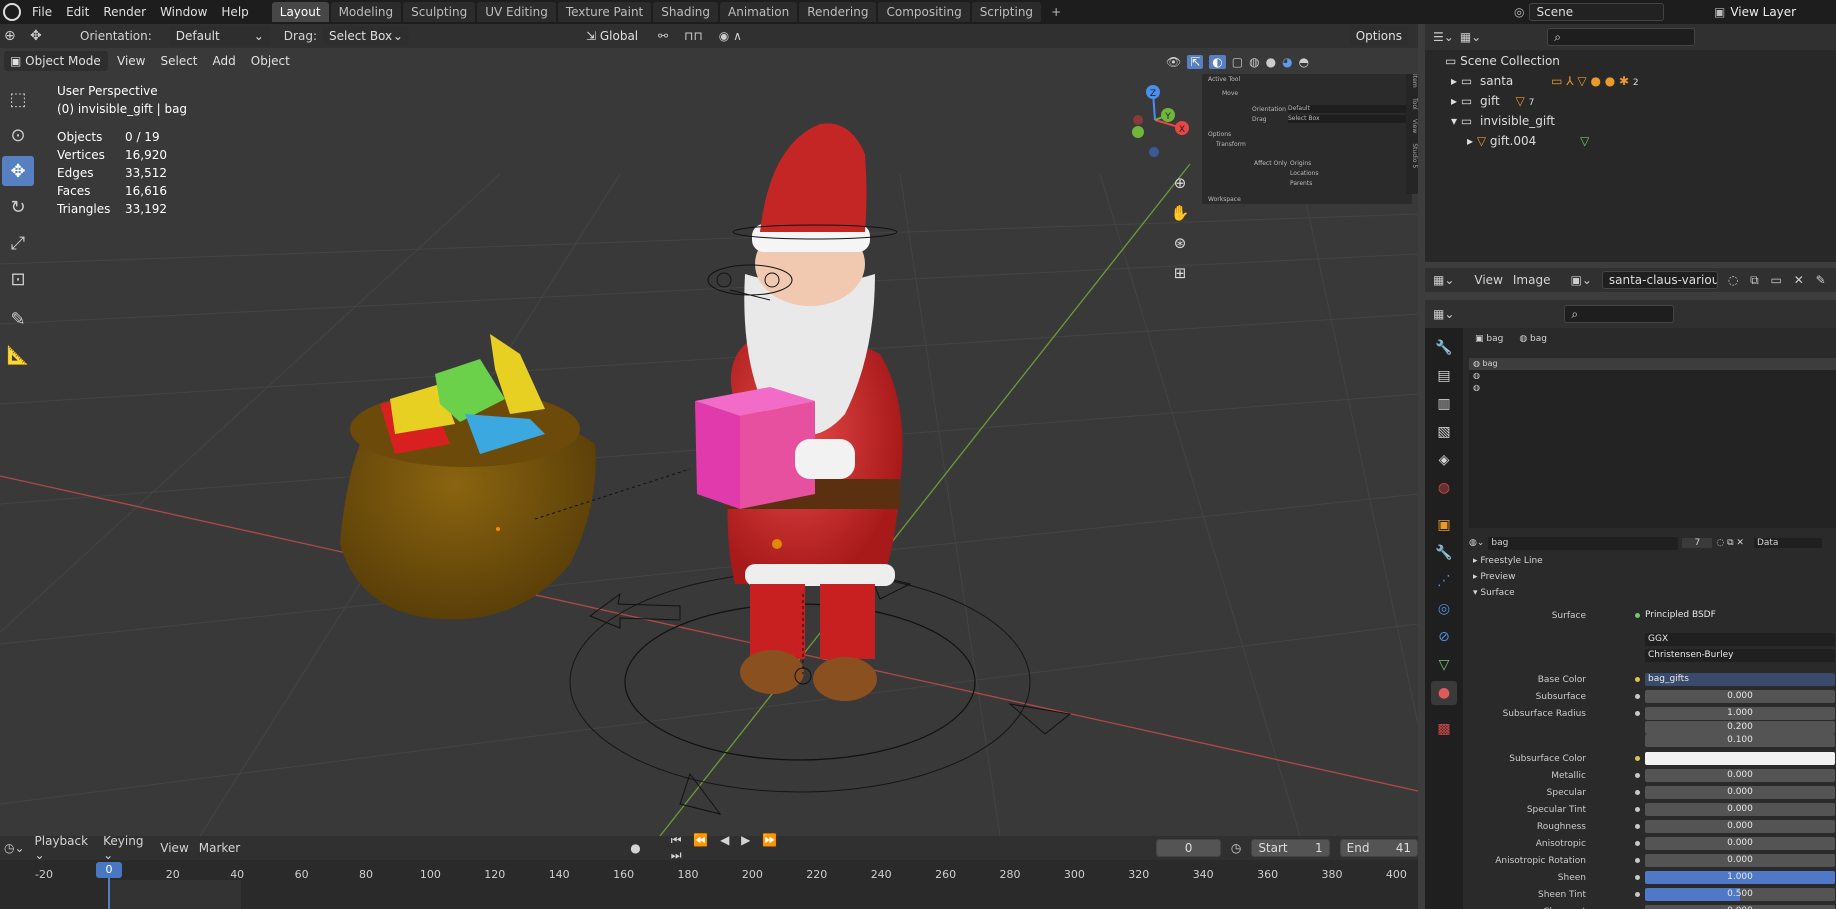 The width and height of the screenshot is (1836, 909). What do you see at coordinates (924, 12) in the screenshot?
I see `tab-compositing: Compositing` at bounding box center [924, 12].